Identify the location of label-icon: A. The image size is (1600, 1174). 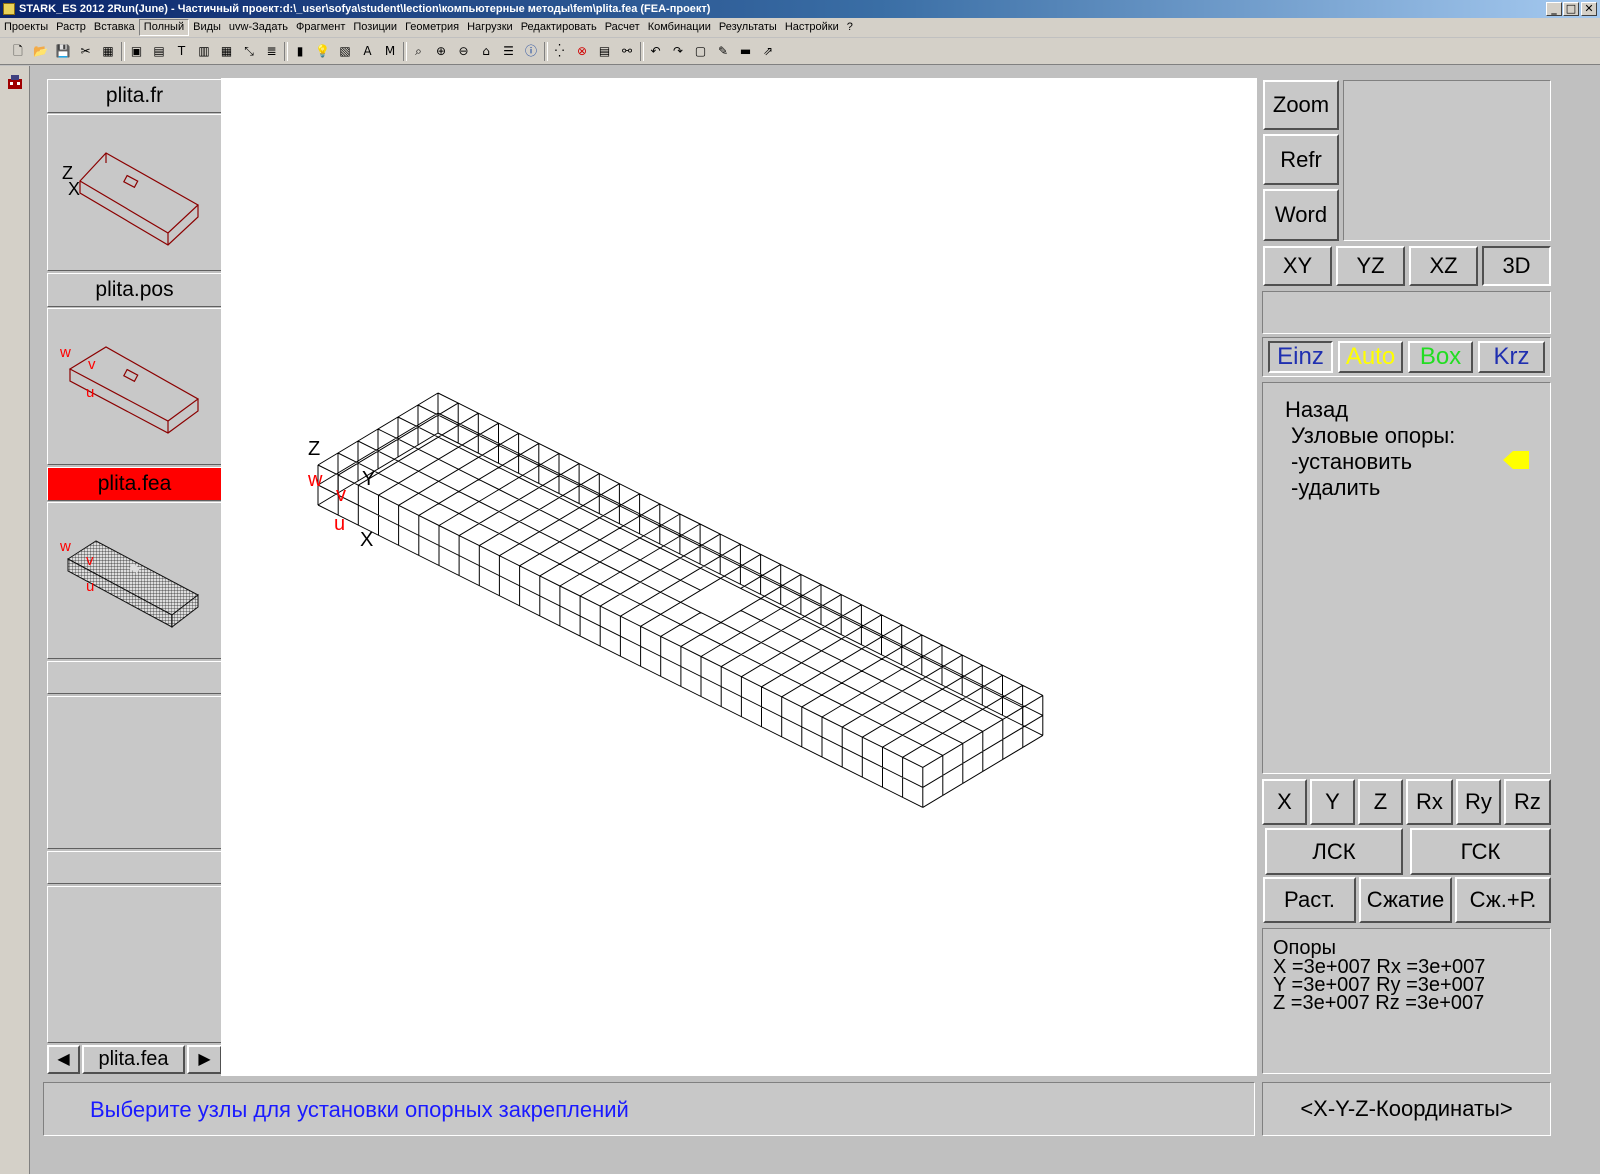
(368, 51).